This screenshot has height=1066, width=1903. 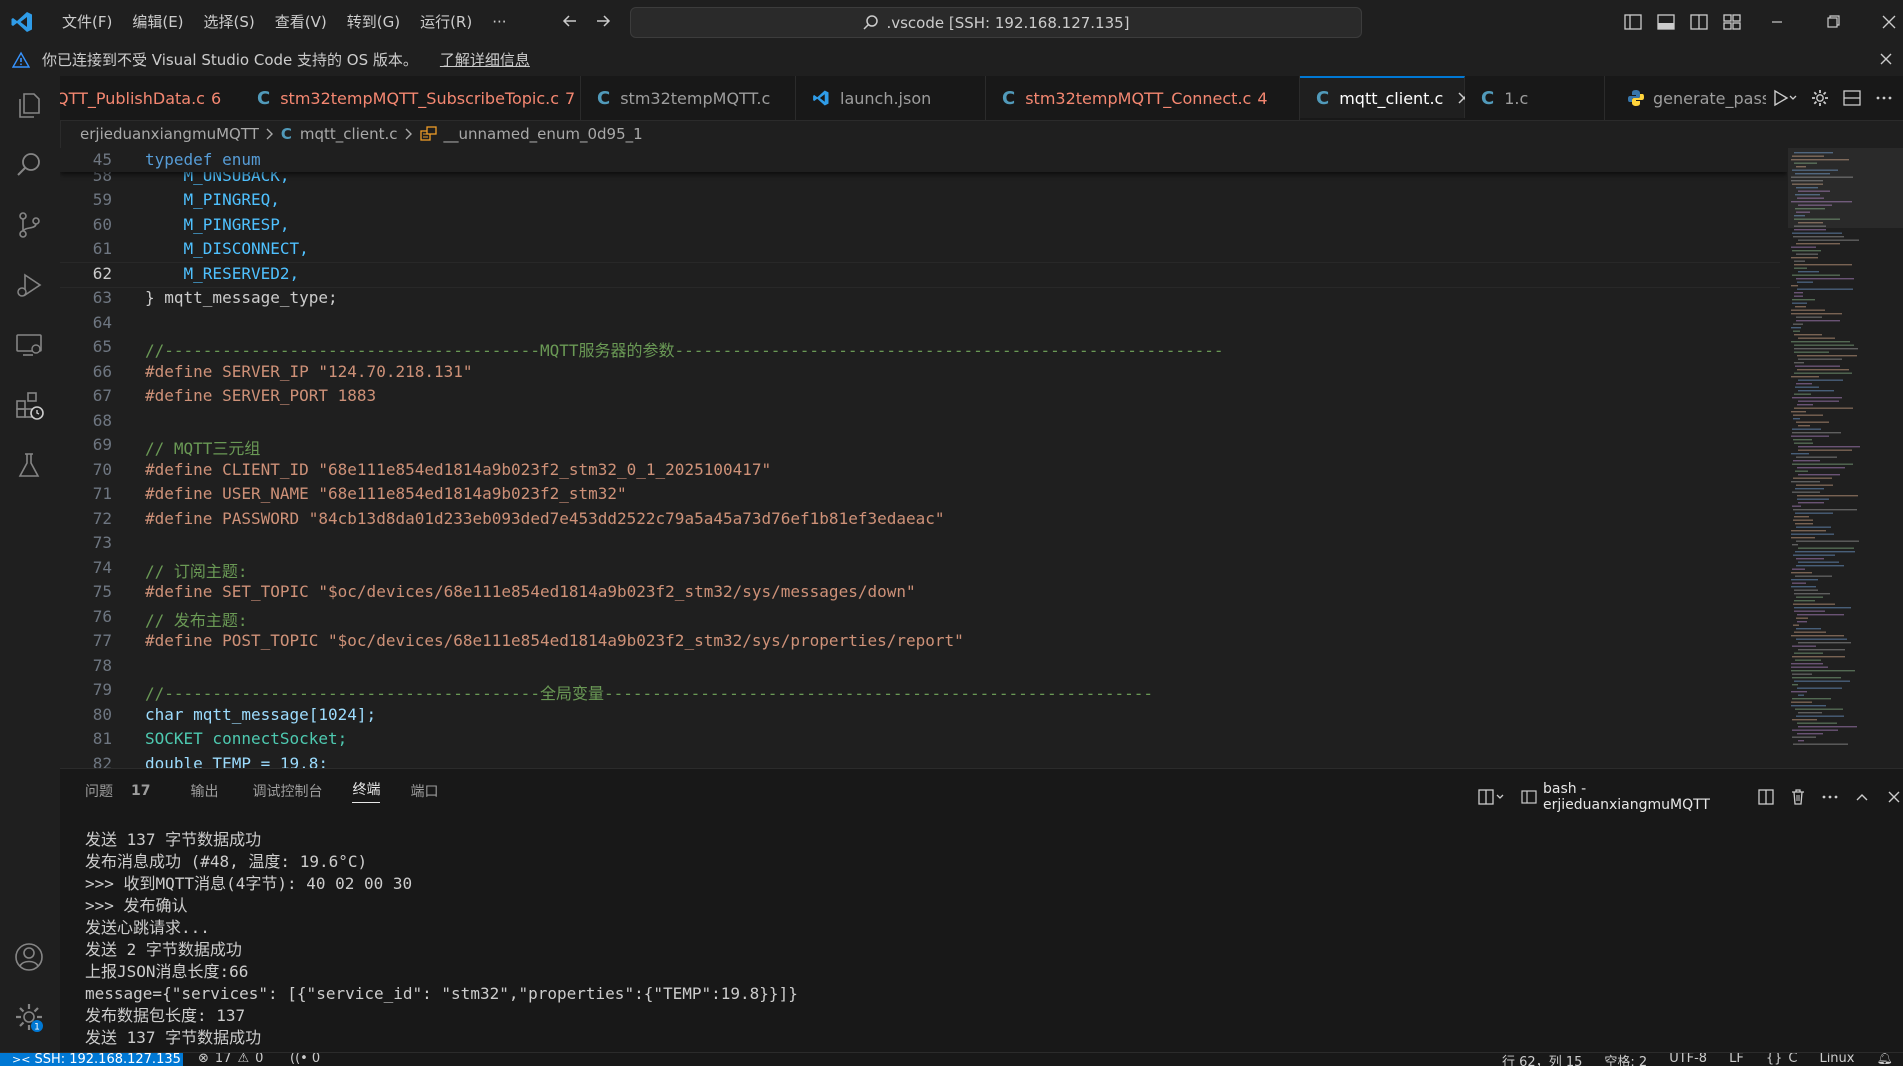 I want to click on extensions-icon, so click(x=29, y=405).